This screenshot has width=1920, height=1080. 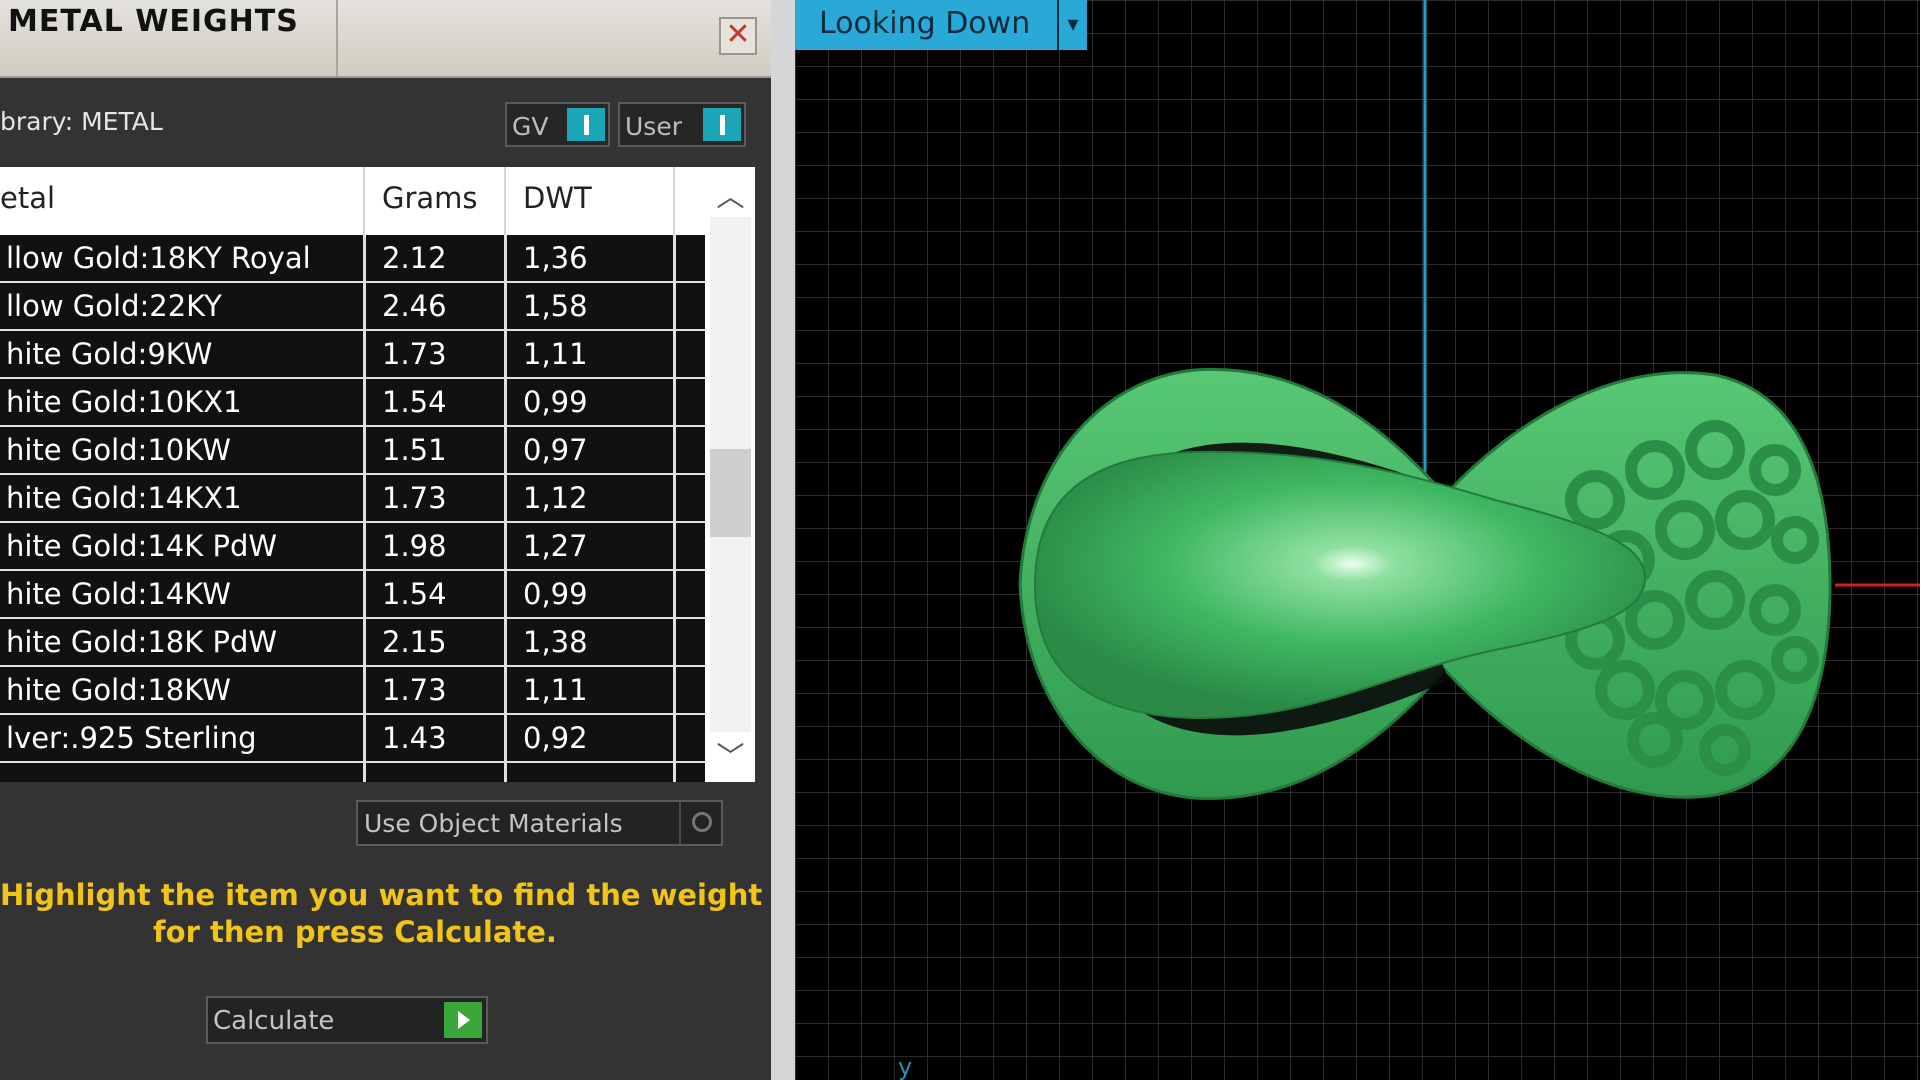 I want to click on table-cell-dwt: 0,92, so click(x=555, y=738).